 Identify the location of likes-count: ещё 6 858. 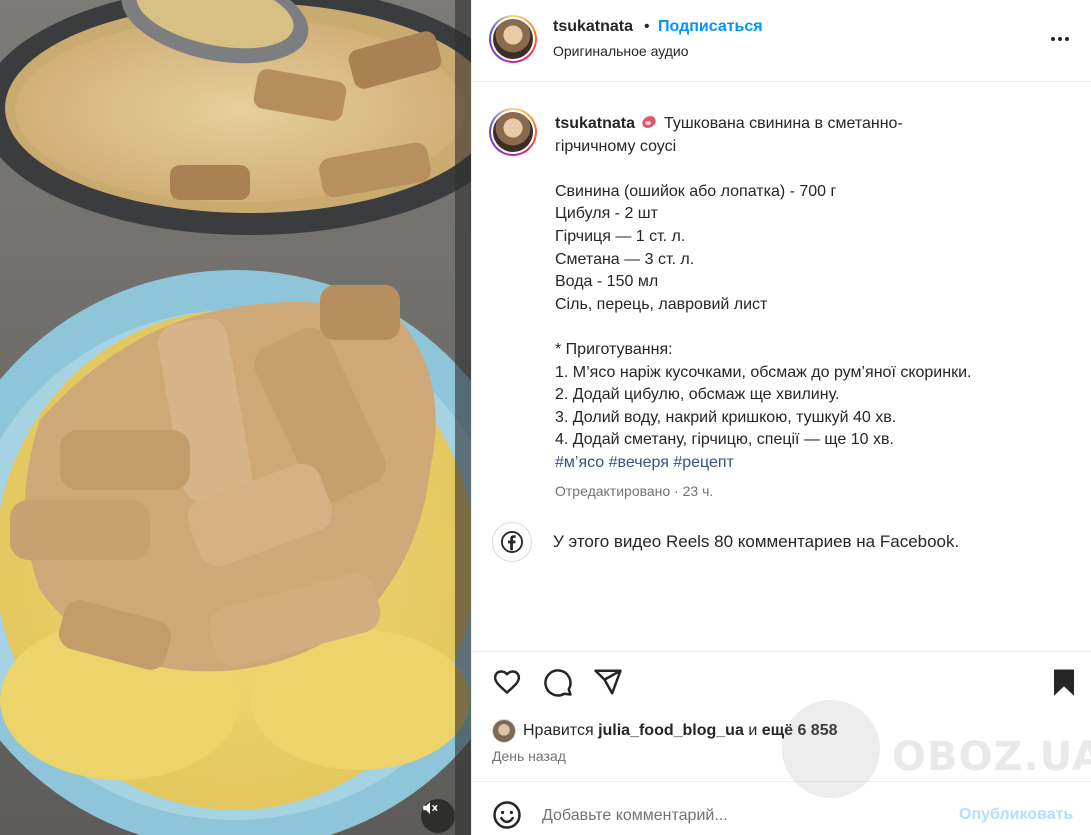
(800, 731).